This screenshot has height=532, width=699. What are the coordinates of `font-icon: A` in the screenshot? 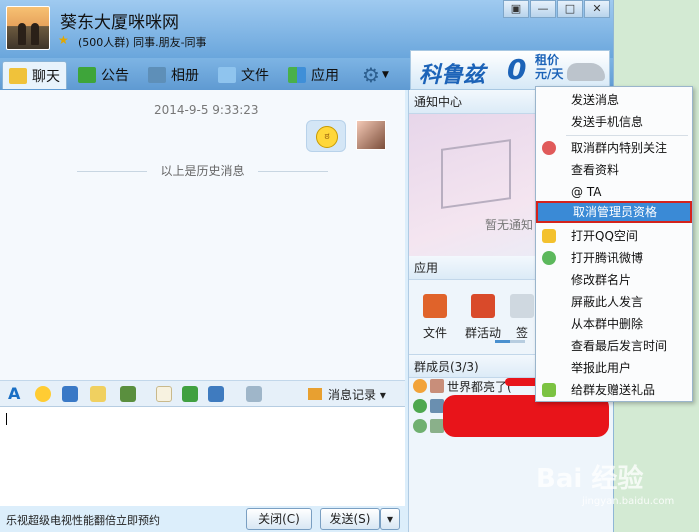 It's located at (16, 394).